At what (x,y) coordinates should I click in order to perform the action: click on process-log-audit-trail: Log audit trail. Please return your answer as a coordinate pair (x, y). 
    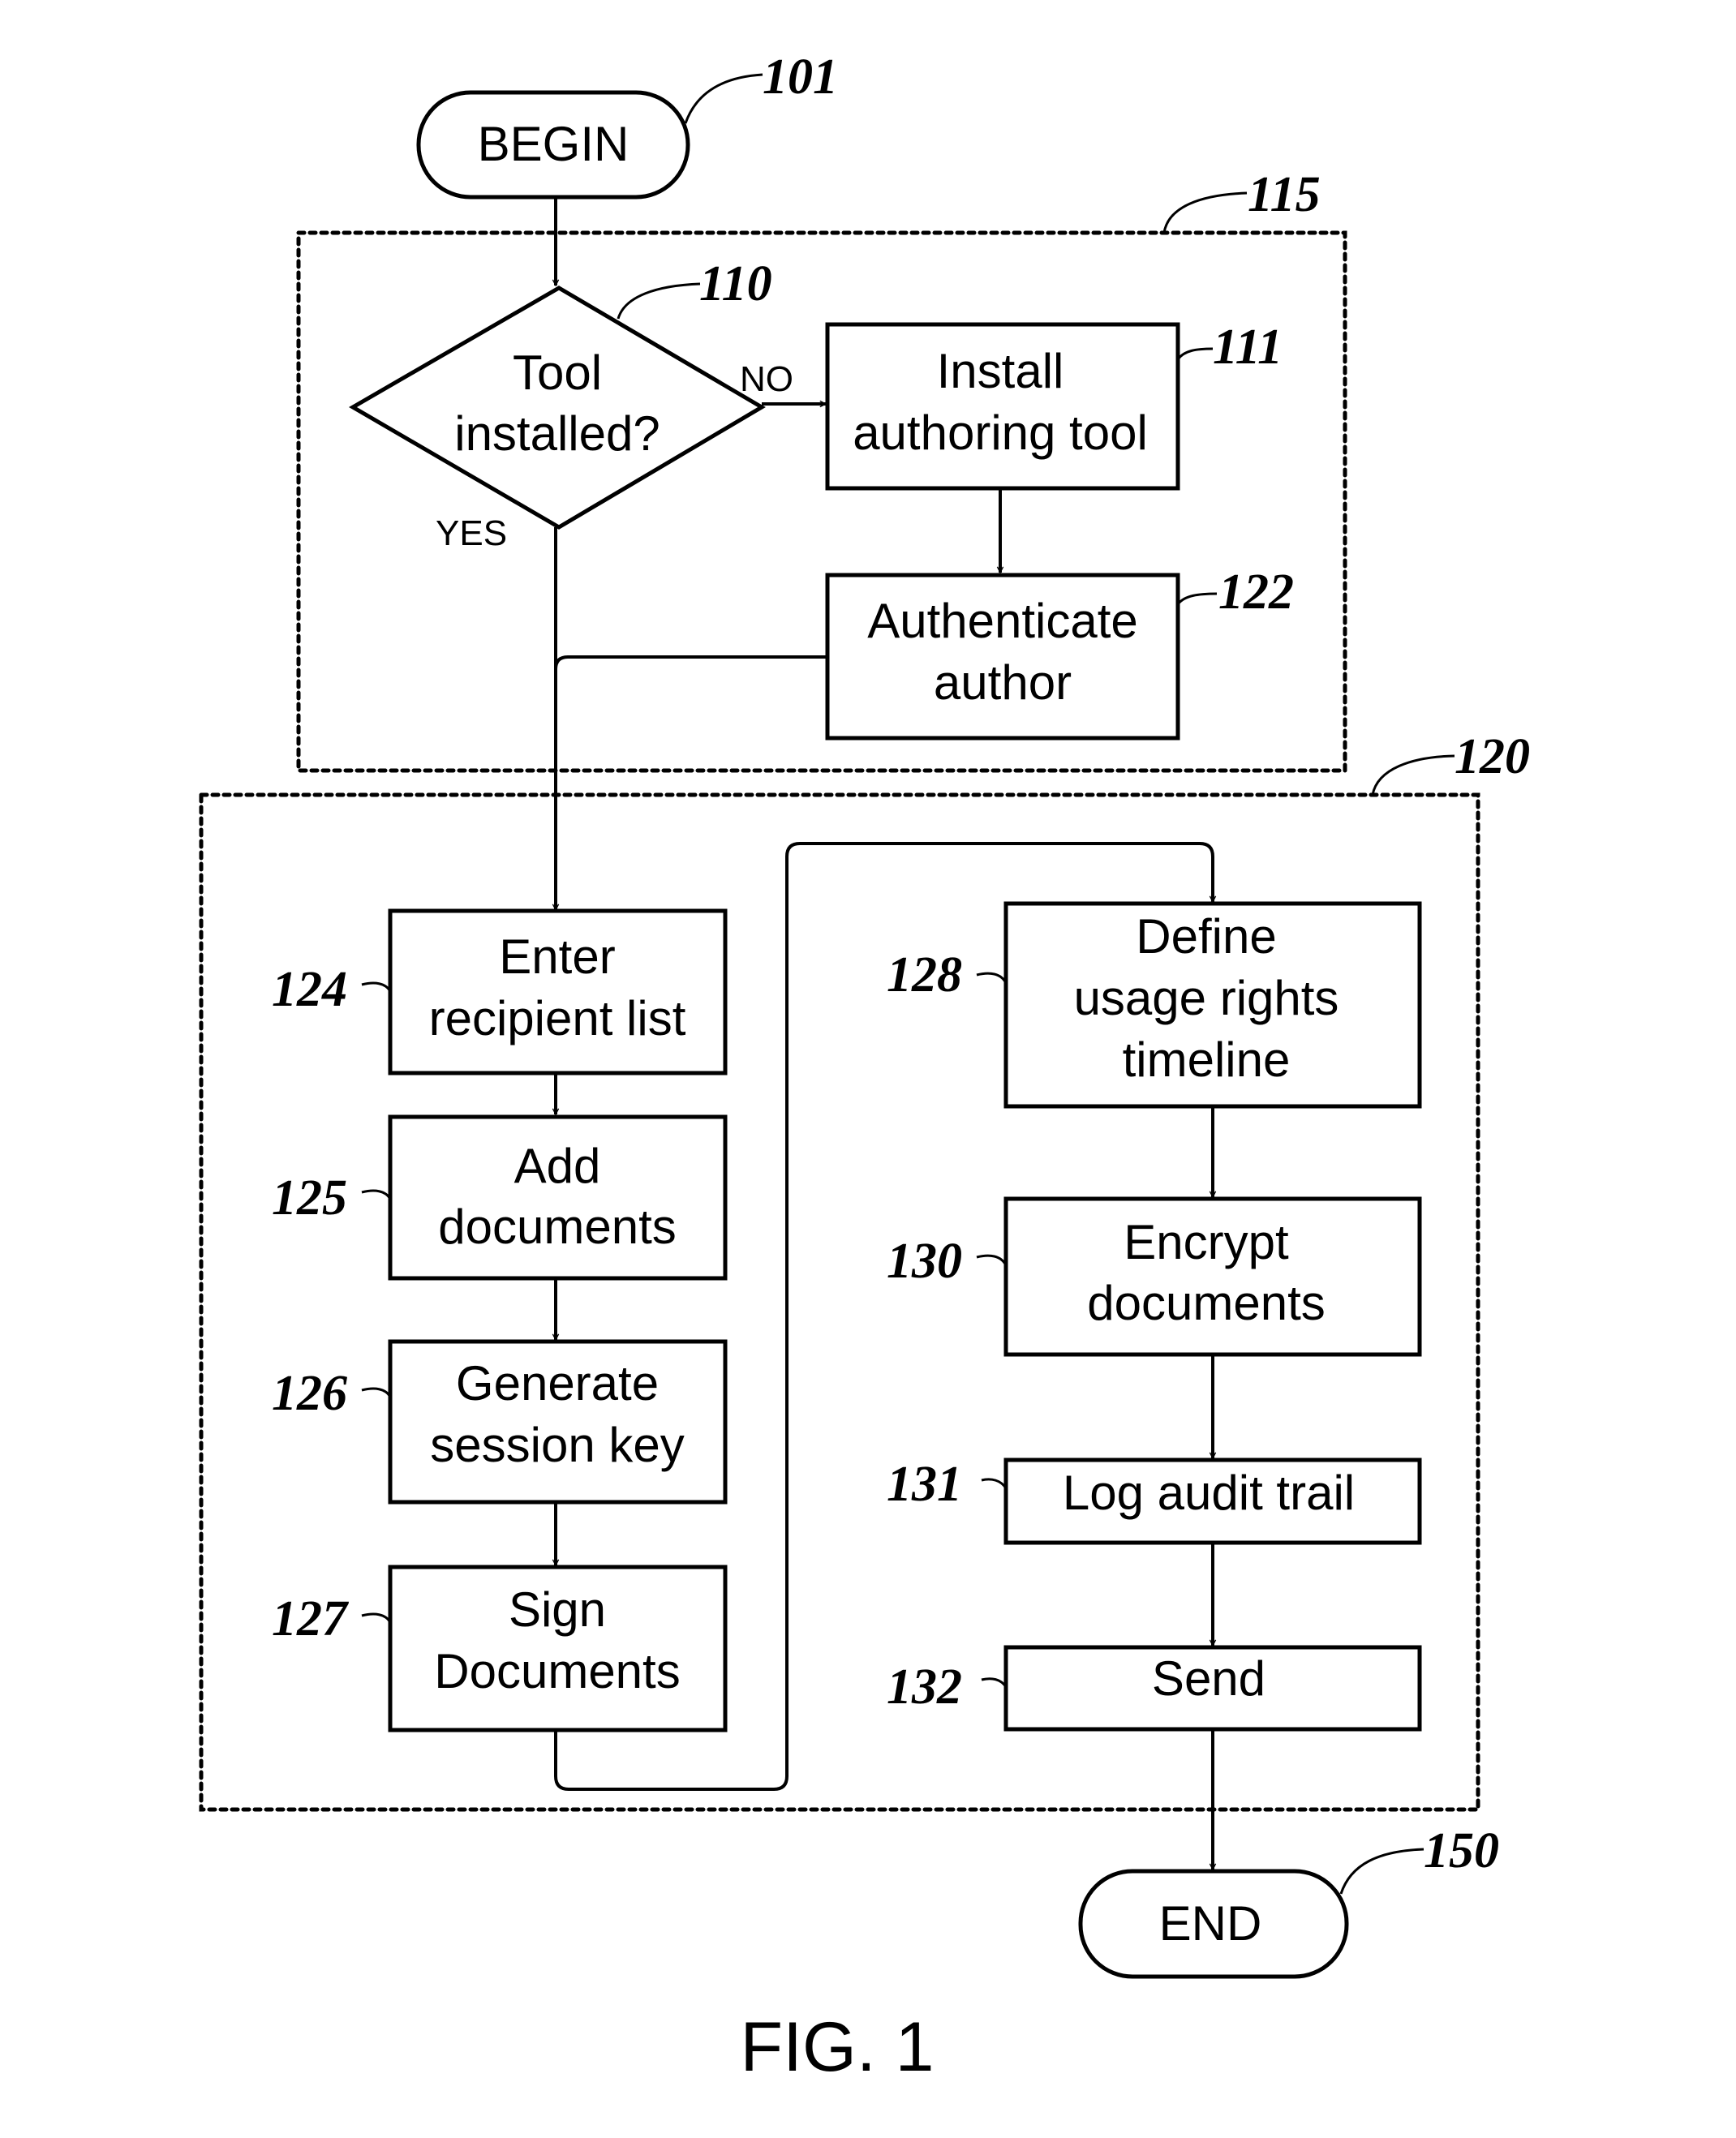
    Looking at the image, I should click on (1212, 1501).